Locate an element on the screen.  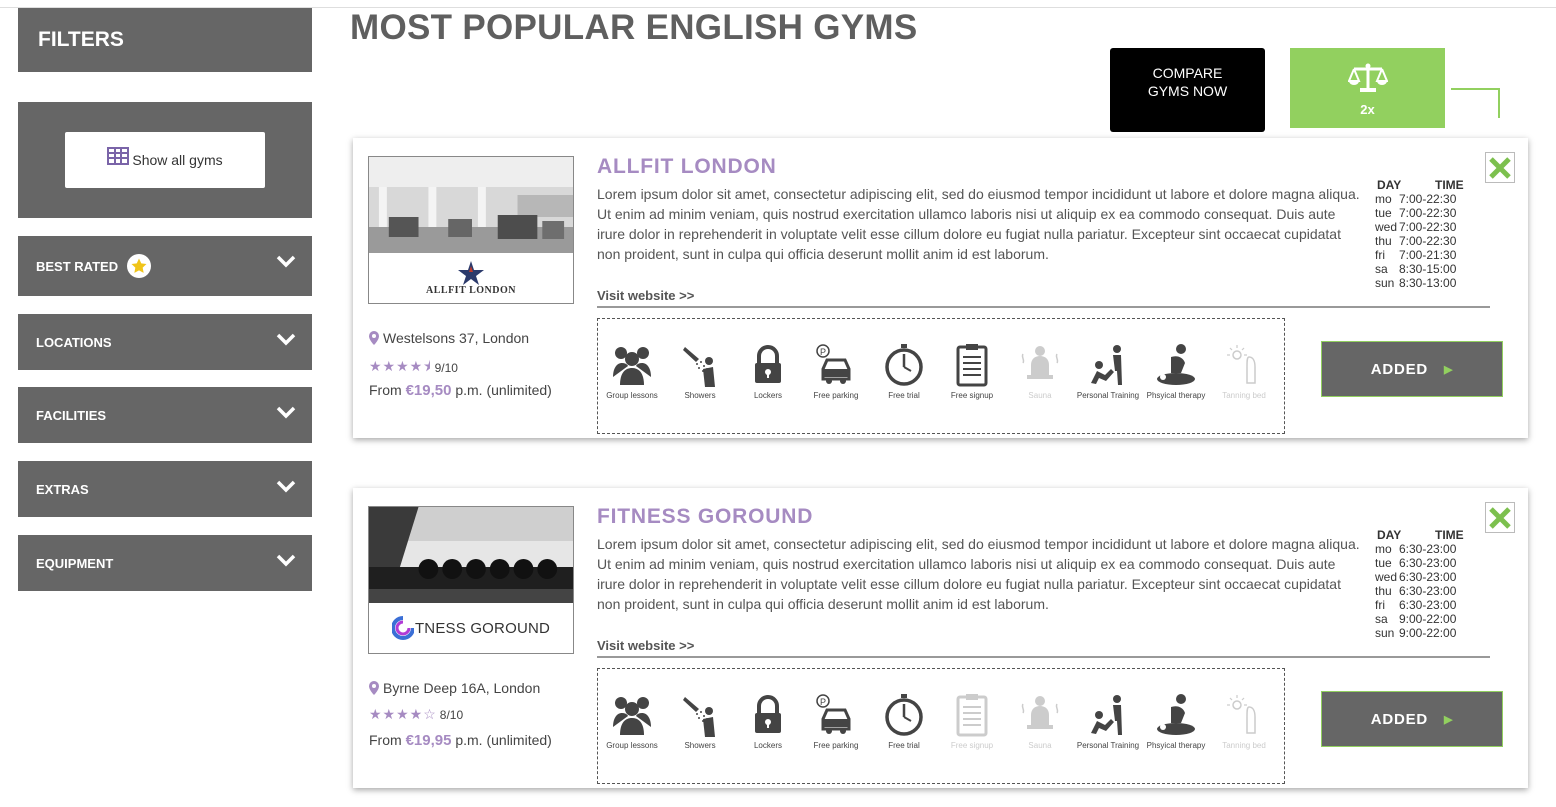
close-icon is located at coordinates (1500, 517).